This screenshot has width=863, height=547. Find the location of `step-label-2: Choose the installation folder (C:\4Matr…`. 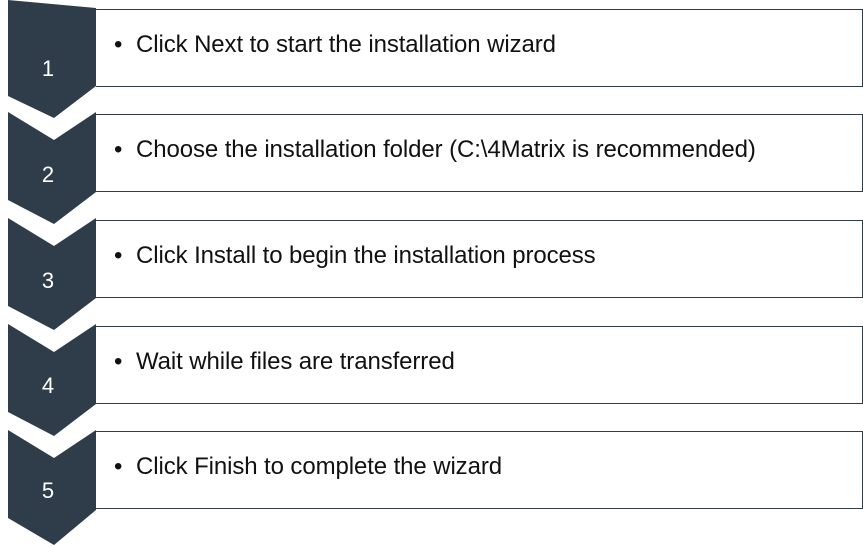

step-label-2: Choose the installation folder (C:\4Matr… is located at coordinates (446, 149).